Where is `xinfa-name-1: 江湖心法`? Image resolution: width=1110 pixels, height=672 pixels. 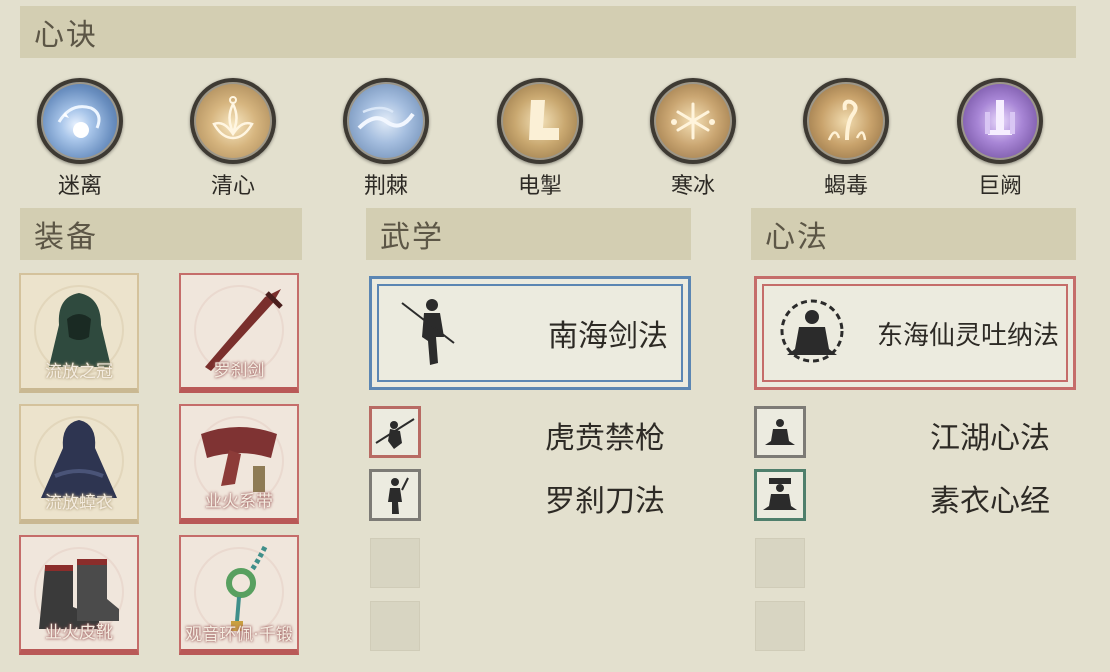 xinfa-name-1: 江湖心法 is located at coordinates (990, 438).